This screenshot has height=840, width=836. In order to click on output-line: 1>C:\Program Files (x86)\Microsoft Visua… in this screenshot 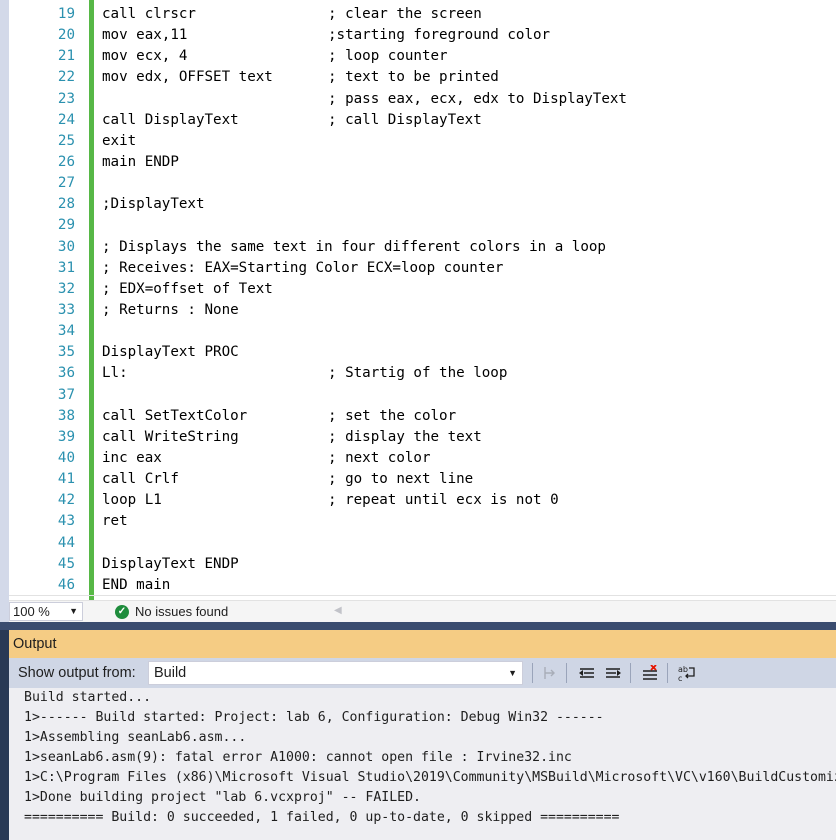, I will do `click(430, 777)`.